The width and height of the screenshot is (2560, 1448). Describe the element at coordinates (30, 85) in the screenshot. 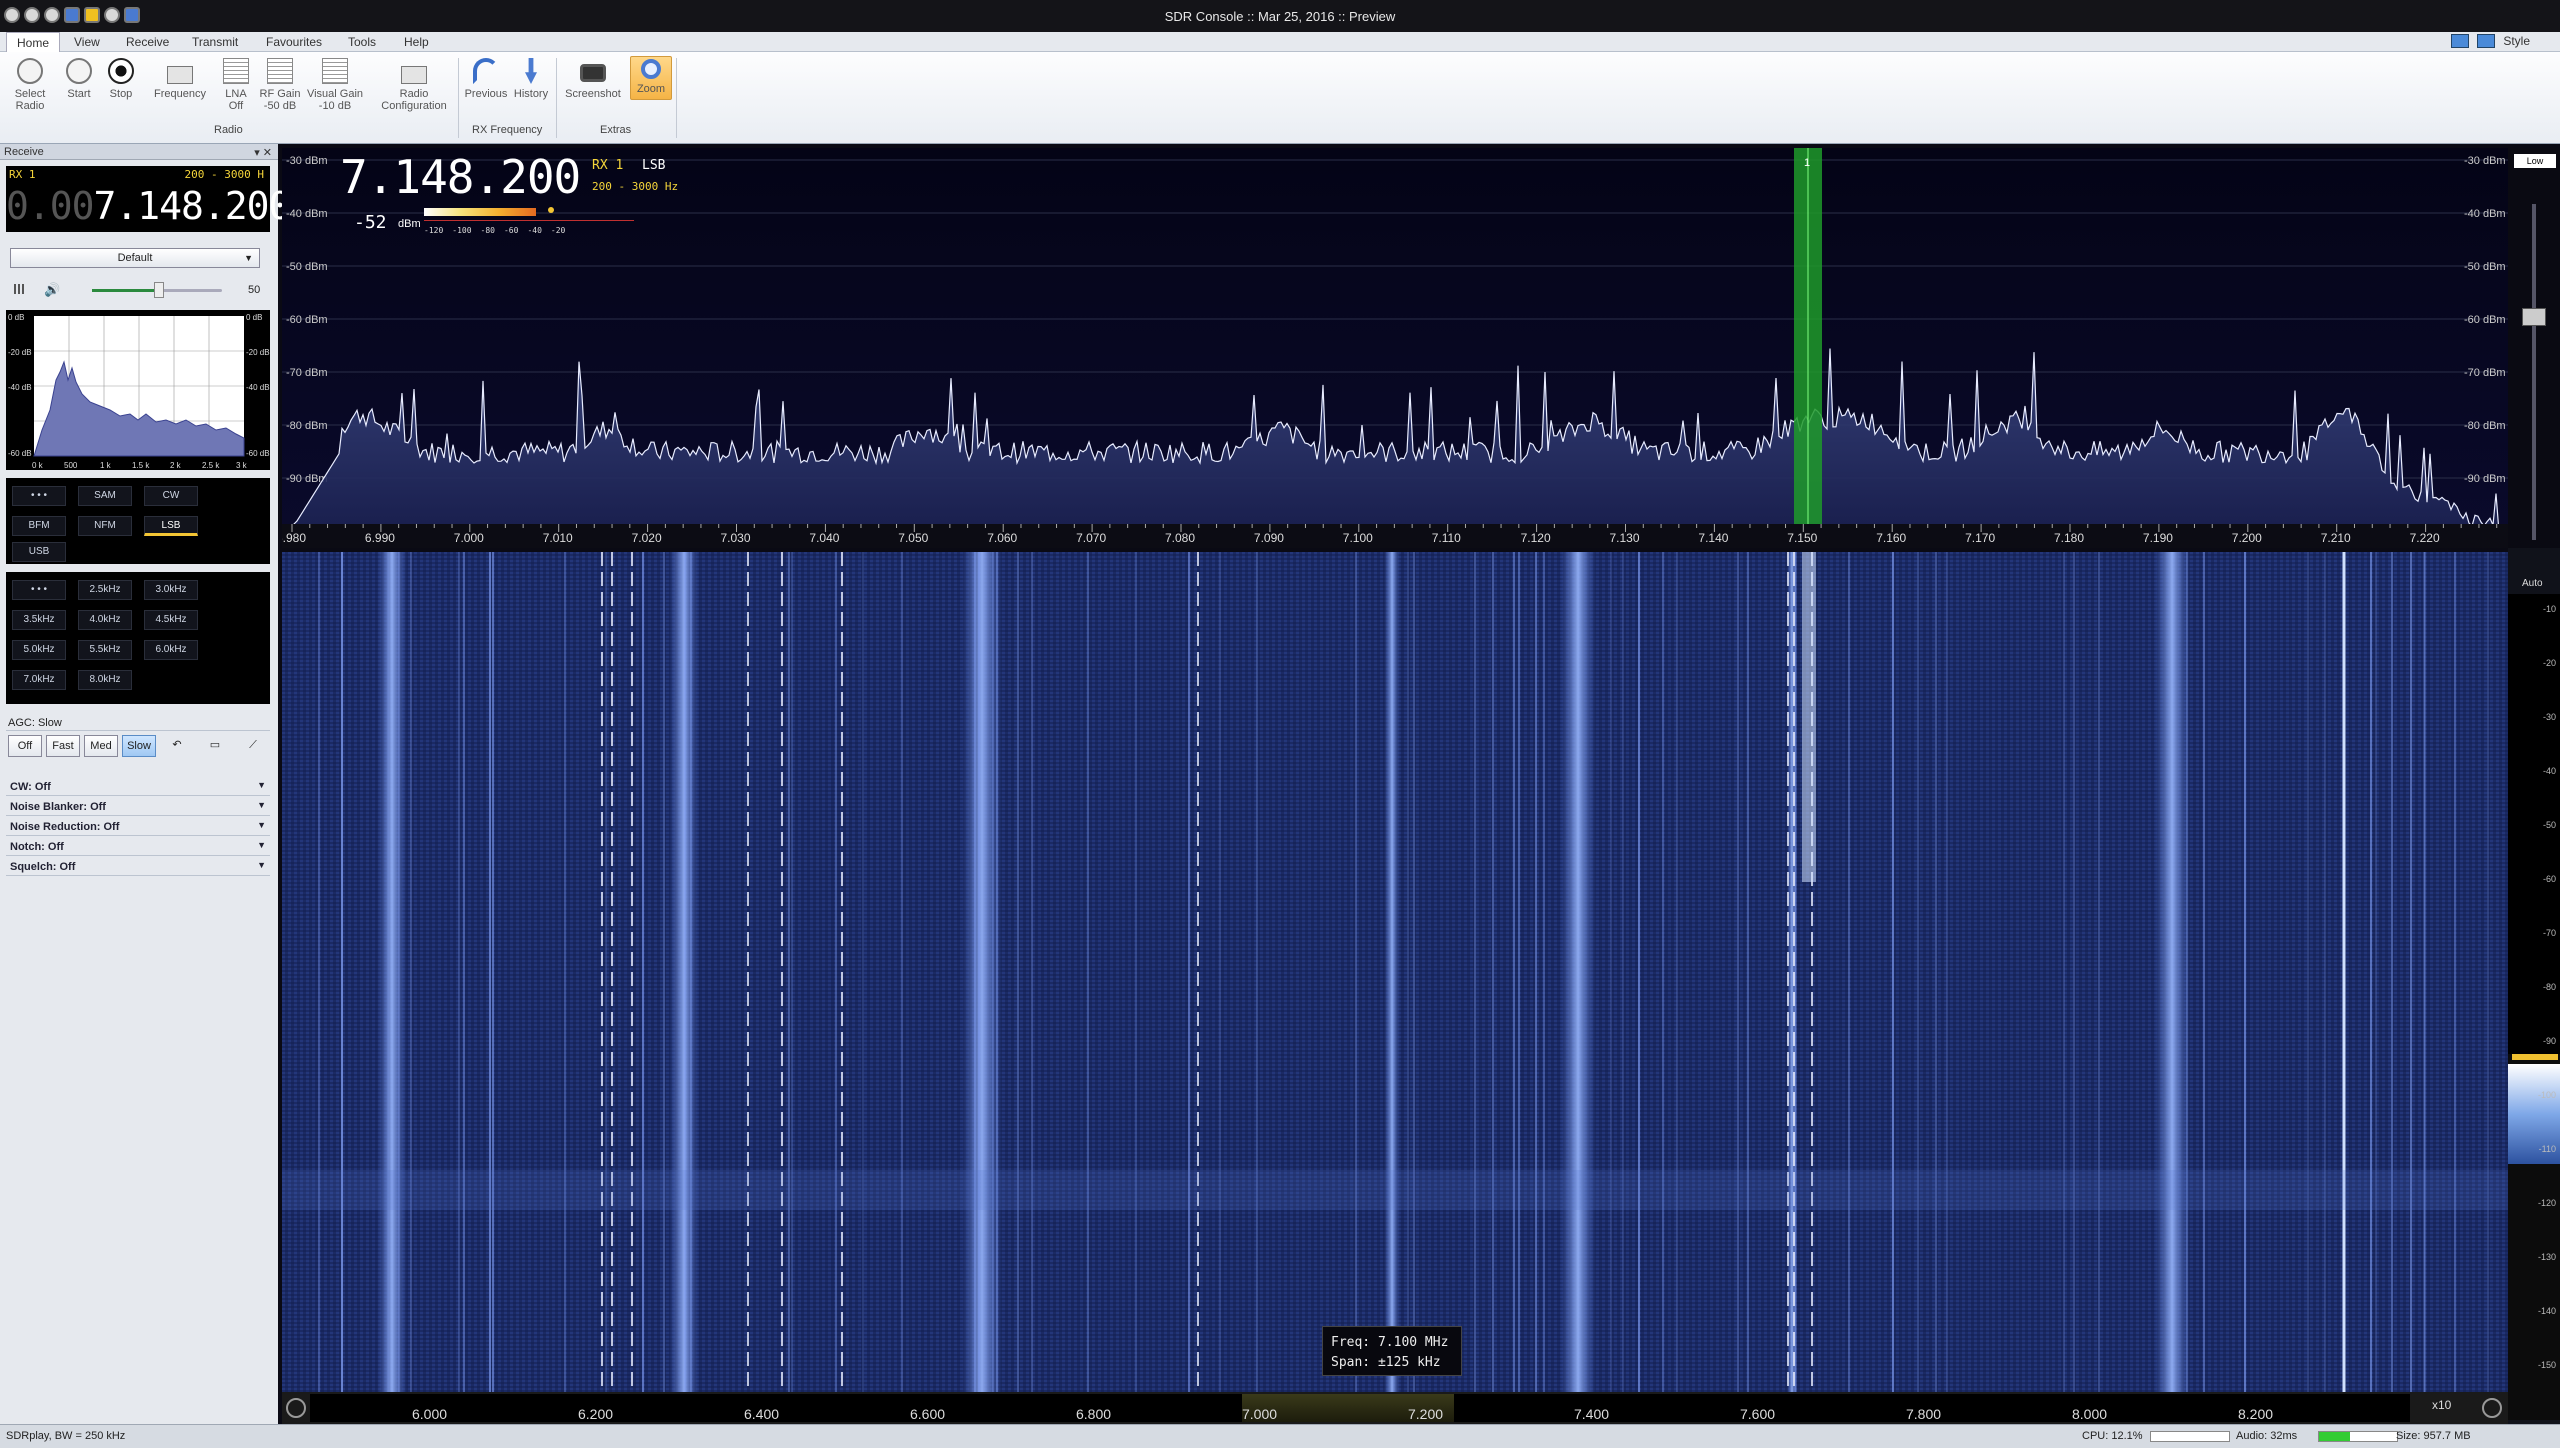

I see `select-radio-button: Select Radio` at that location.